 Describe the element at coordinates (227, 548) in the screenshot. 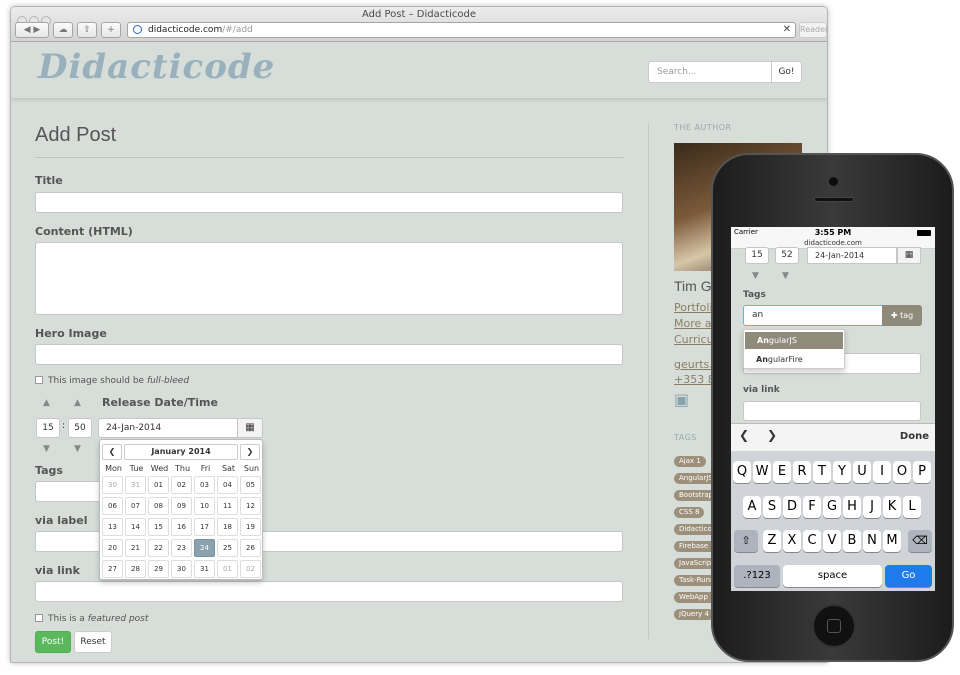

I see `calendar-day: 25` at that location.